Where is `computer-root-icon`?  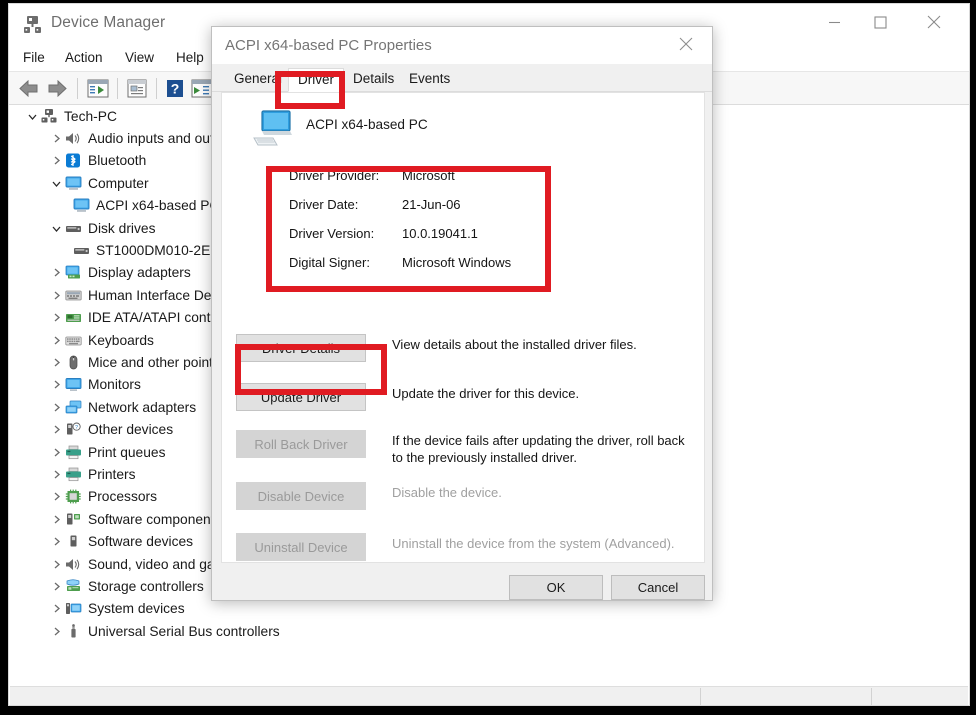 computer-root-icon is located at coordinates (49, 116).